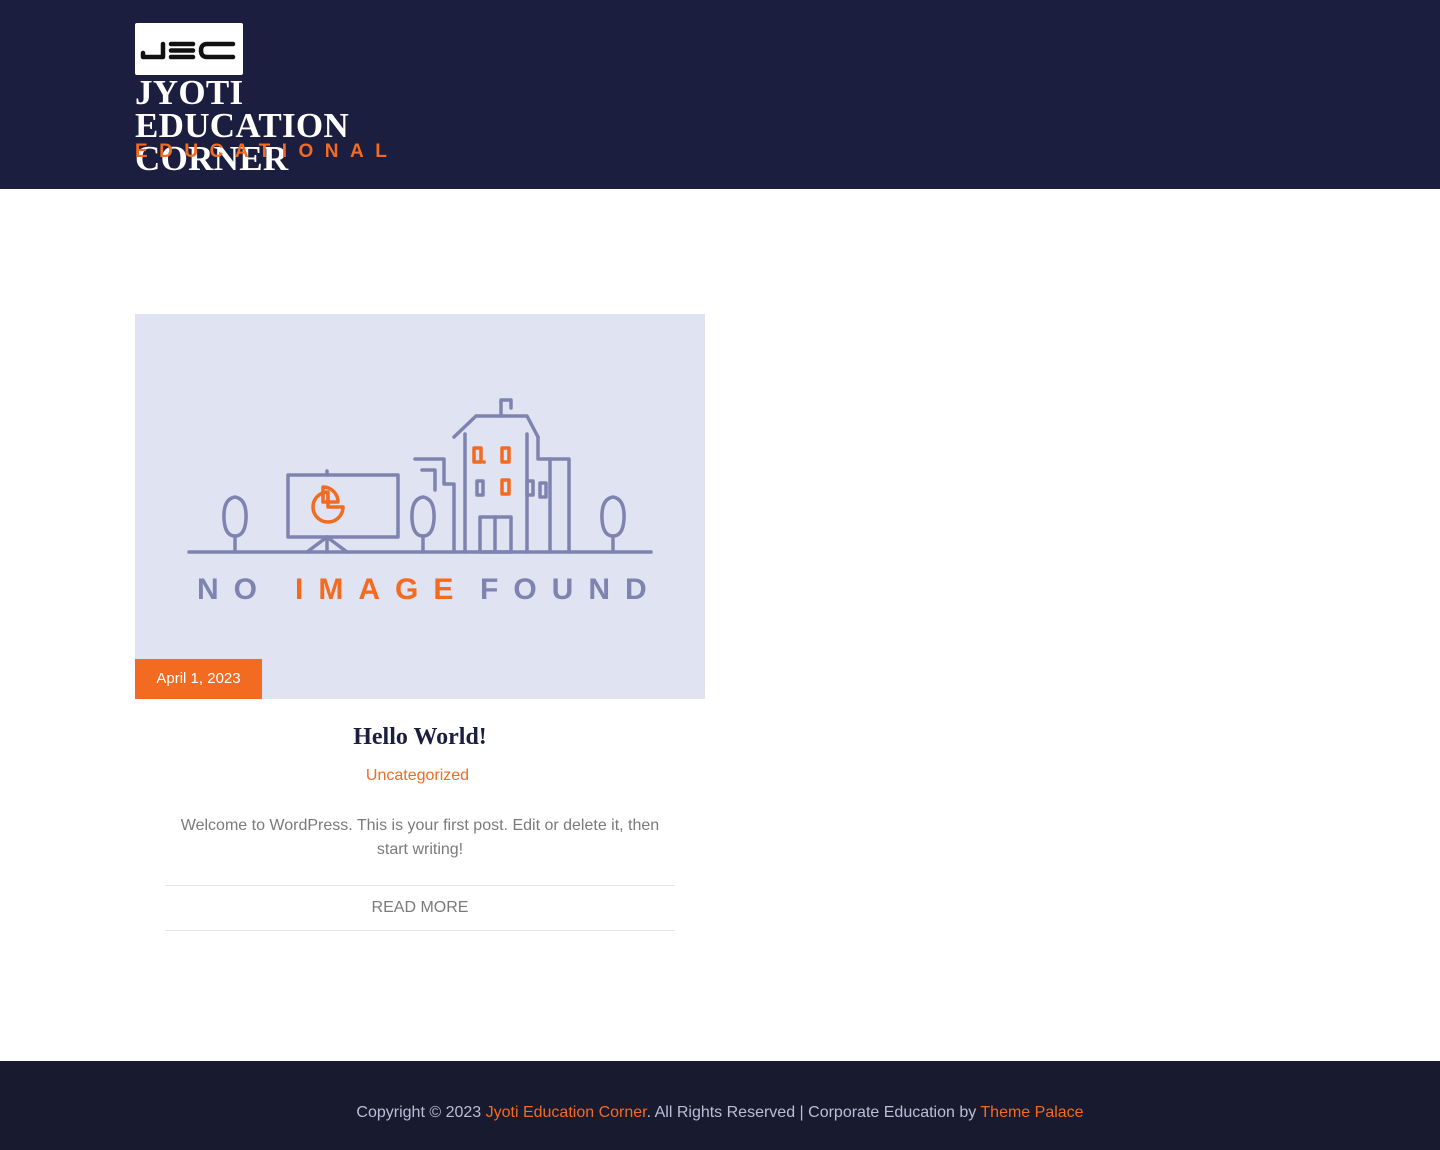  What do you see at coordinates (420, 737) in the screenshot?
I see `post-title: Hello World!` at bounding box center [420, 737].